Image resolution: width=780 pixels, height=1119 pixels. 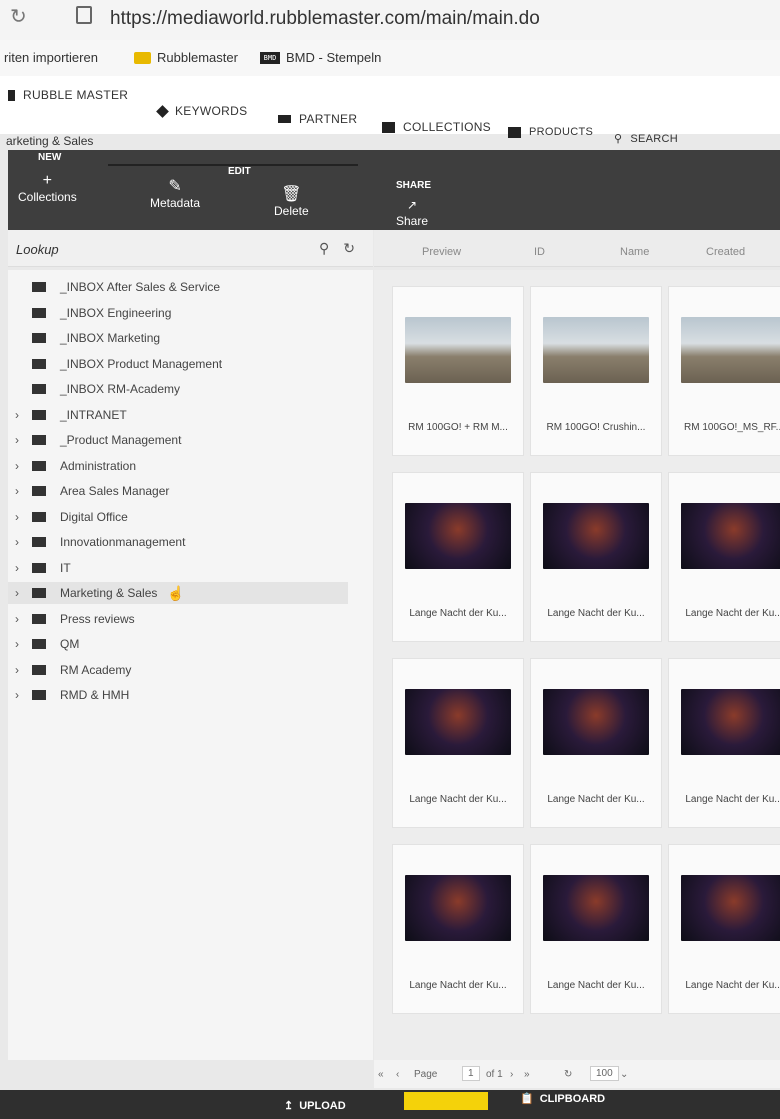 I want to click on tree-item: › Administration, so click(x=178, y=466).